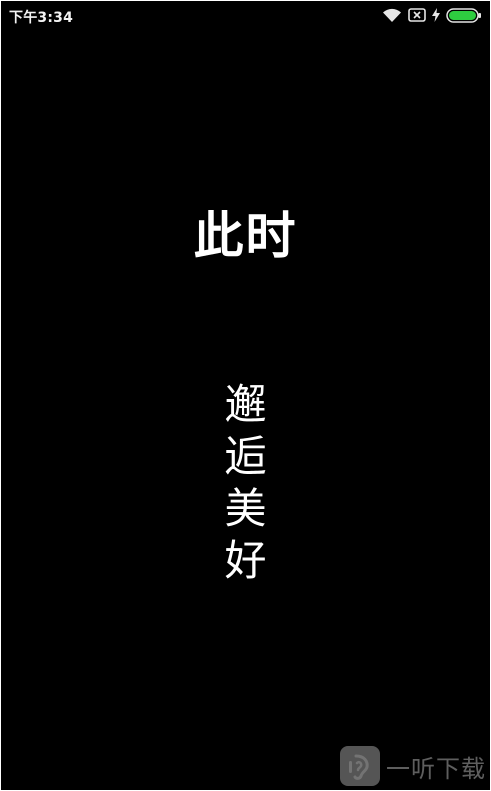  What do you see at coordinates (245, 560) in the screenshot?
I see `subtitle-char: 好` at bounding box center [245, 560].